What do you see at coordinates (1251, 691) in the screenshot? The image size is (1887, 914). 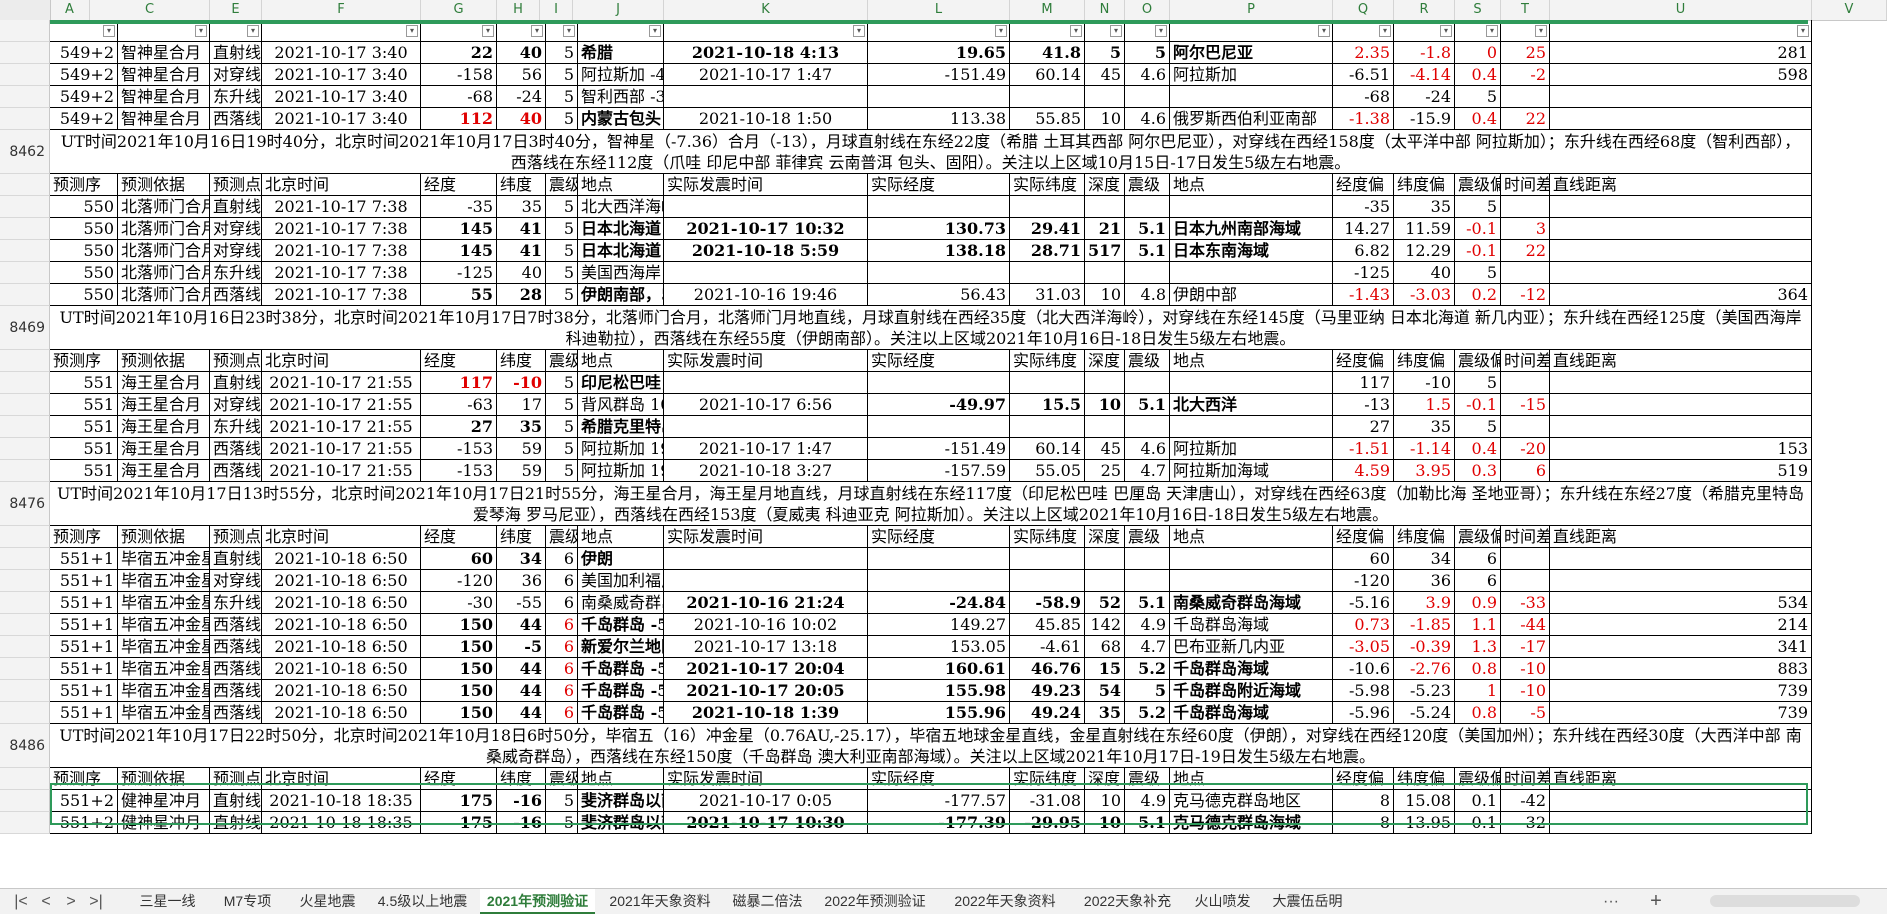 I see `cell: 千岛群岛附近海域` at bounding box center [1251, 691].